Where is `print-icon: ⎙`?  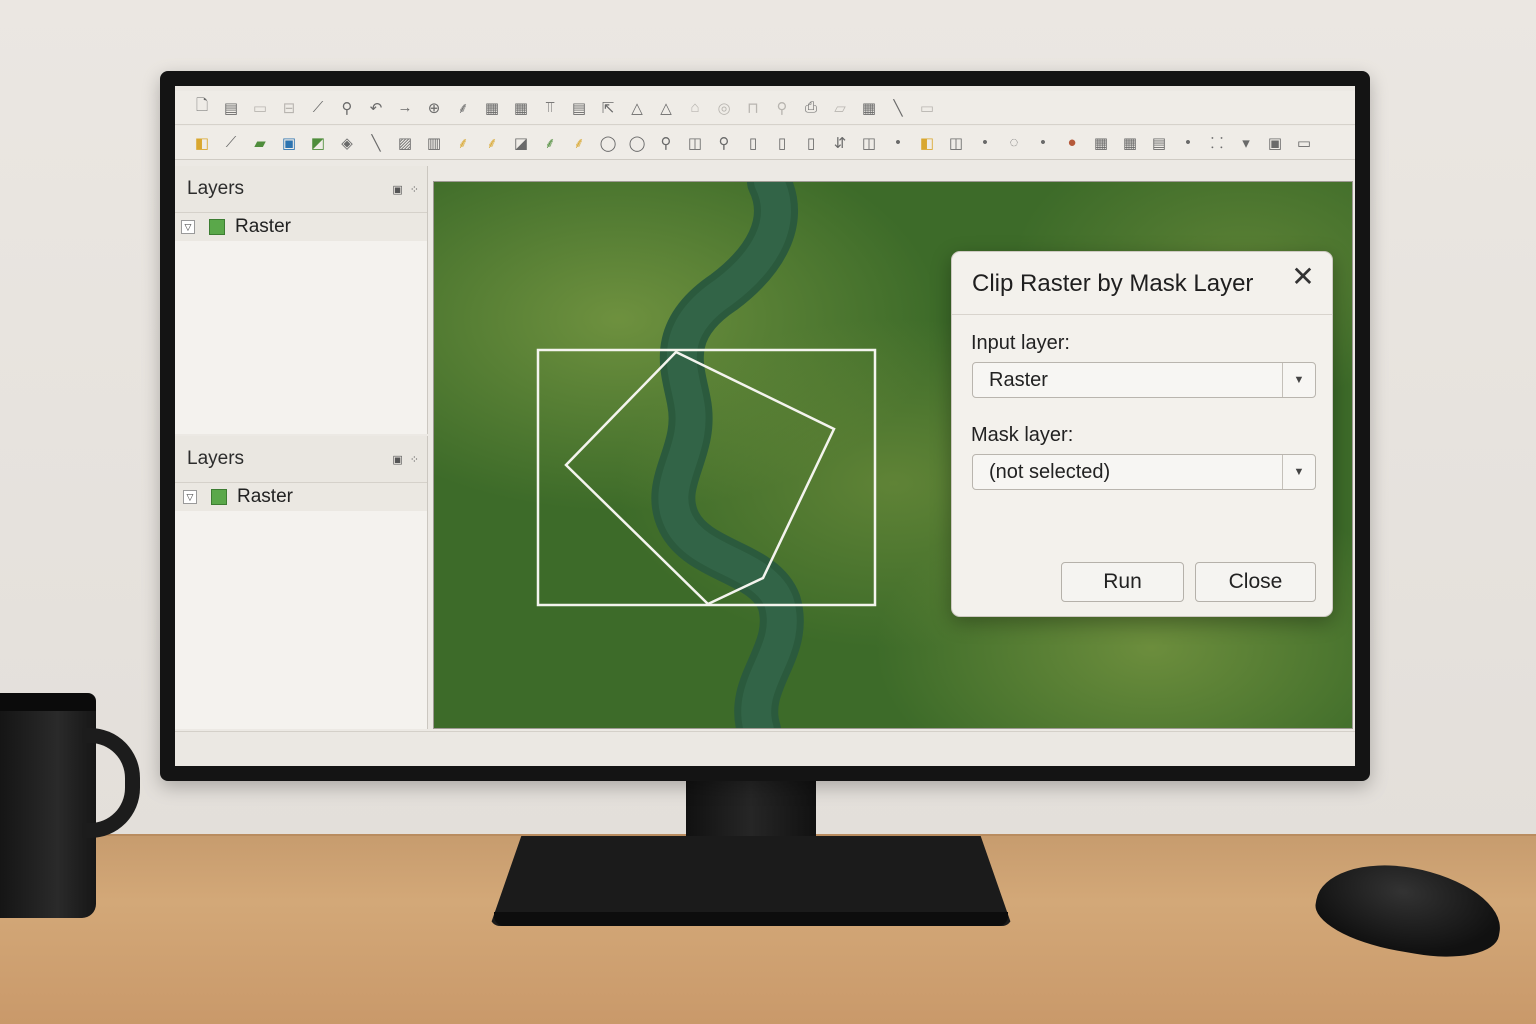
print-icon: ⎙ is located at coordinates (811, 108).